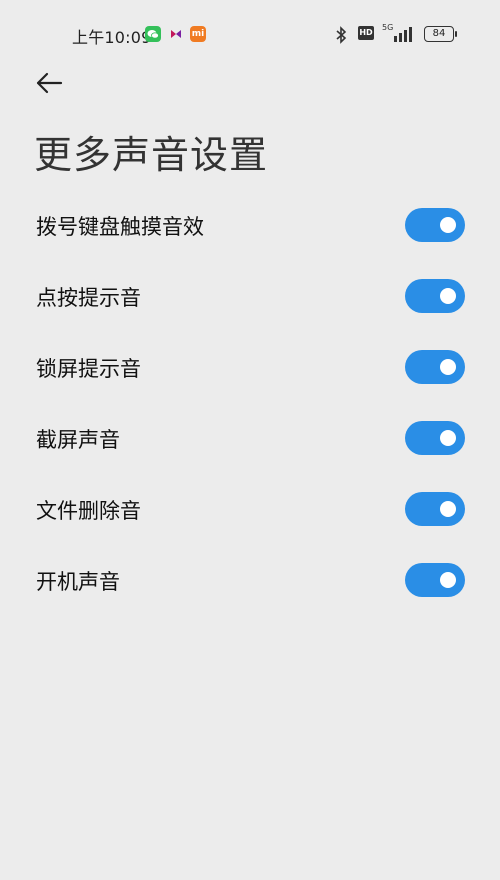 Image resolution: width=500 pixels, height=880 pixels. What do you see at coordinates (387, 27) in the screenshot?
I see `network-label: 5G` at bounding box center [387, 27].